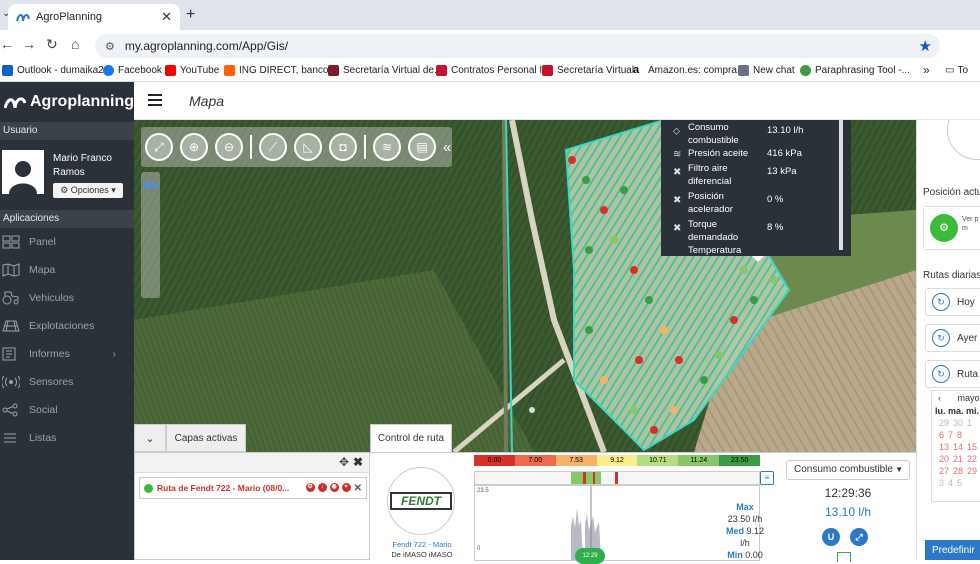  I want to click on calendar-day: 13, so click(944, 447).